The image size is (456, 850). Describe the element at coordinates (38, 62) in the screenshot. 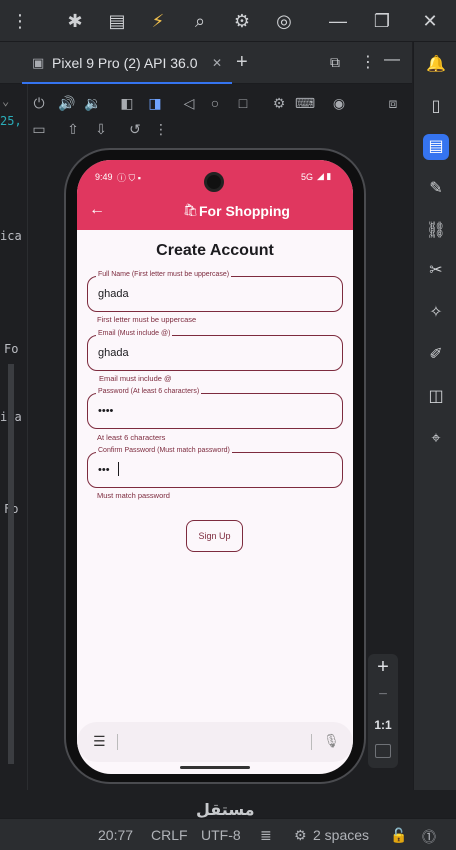

I see `device-icon: ▣` at that location.